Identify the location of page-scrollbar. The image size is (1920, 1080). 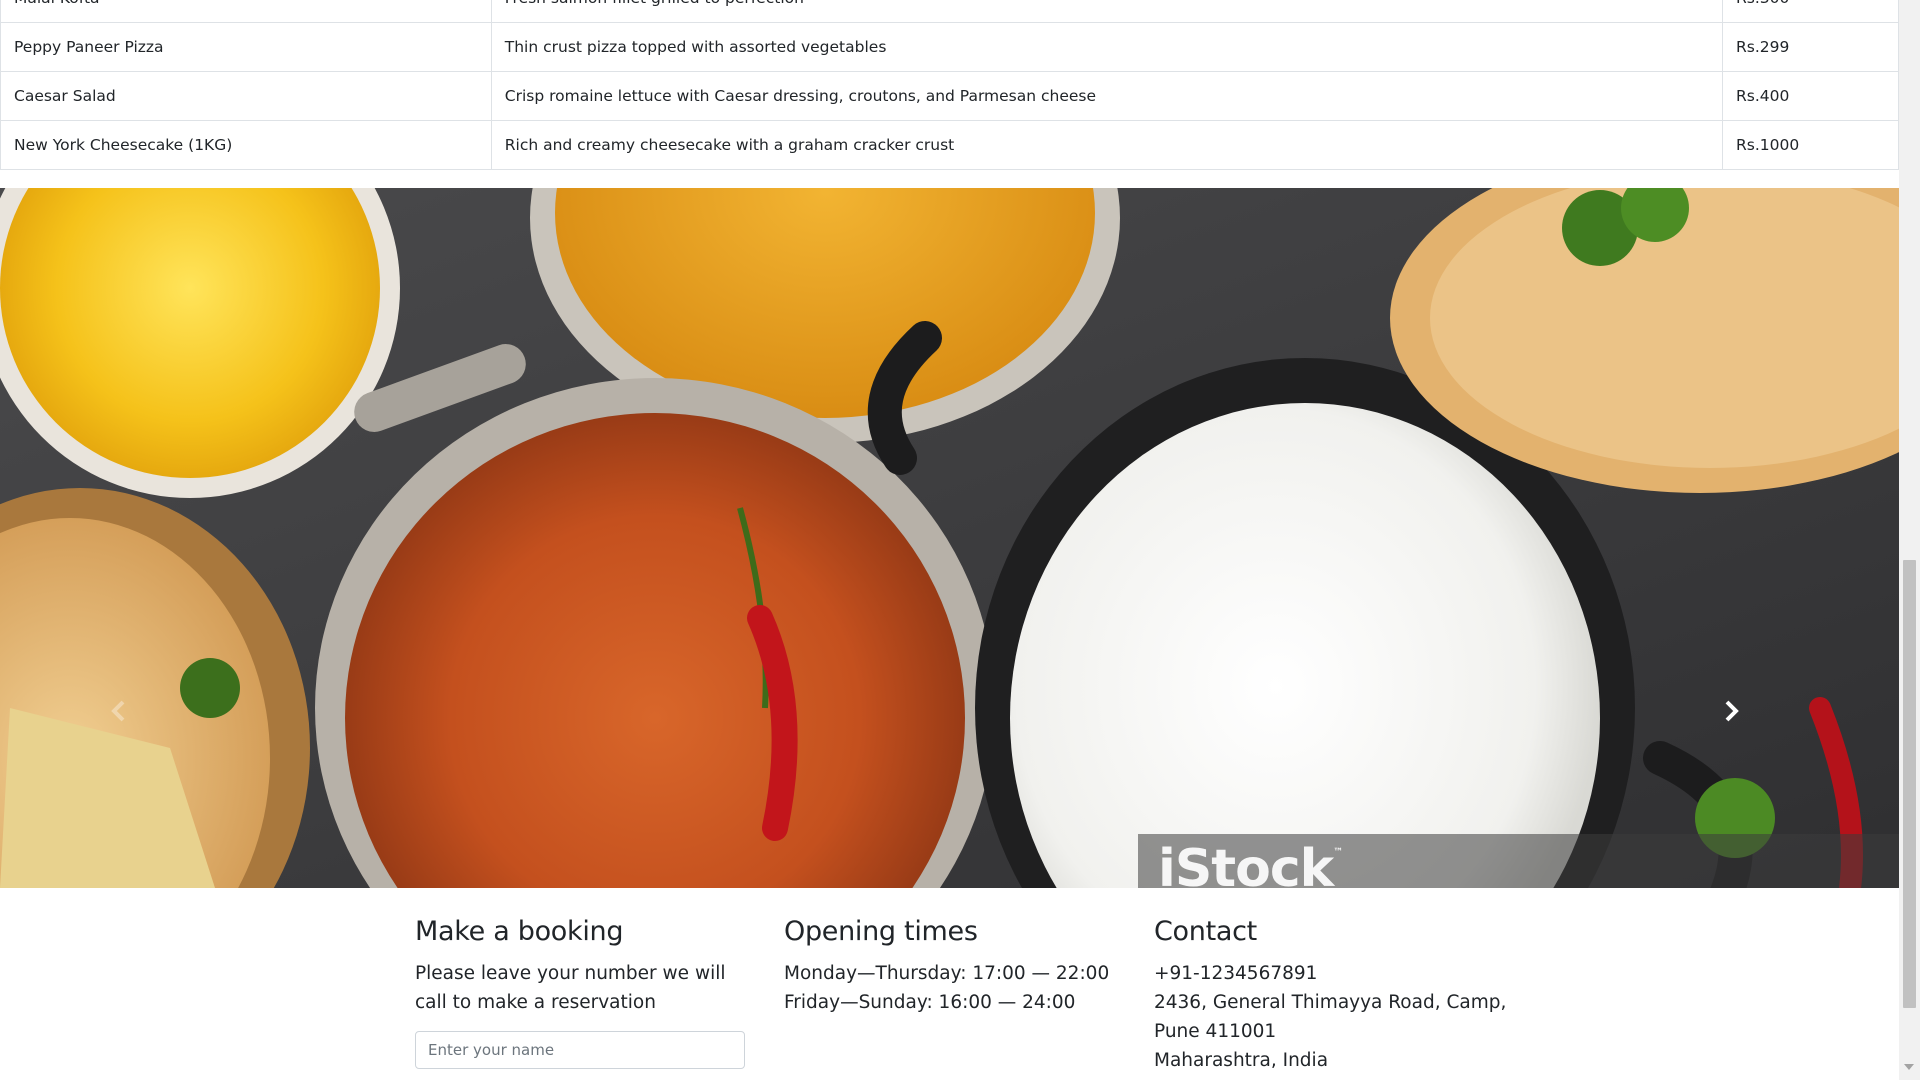
(1909, 540).